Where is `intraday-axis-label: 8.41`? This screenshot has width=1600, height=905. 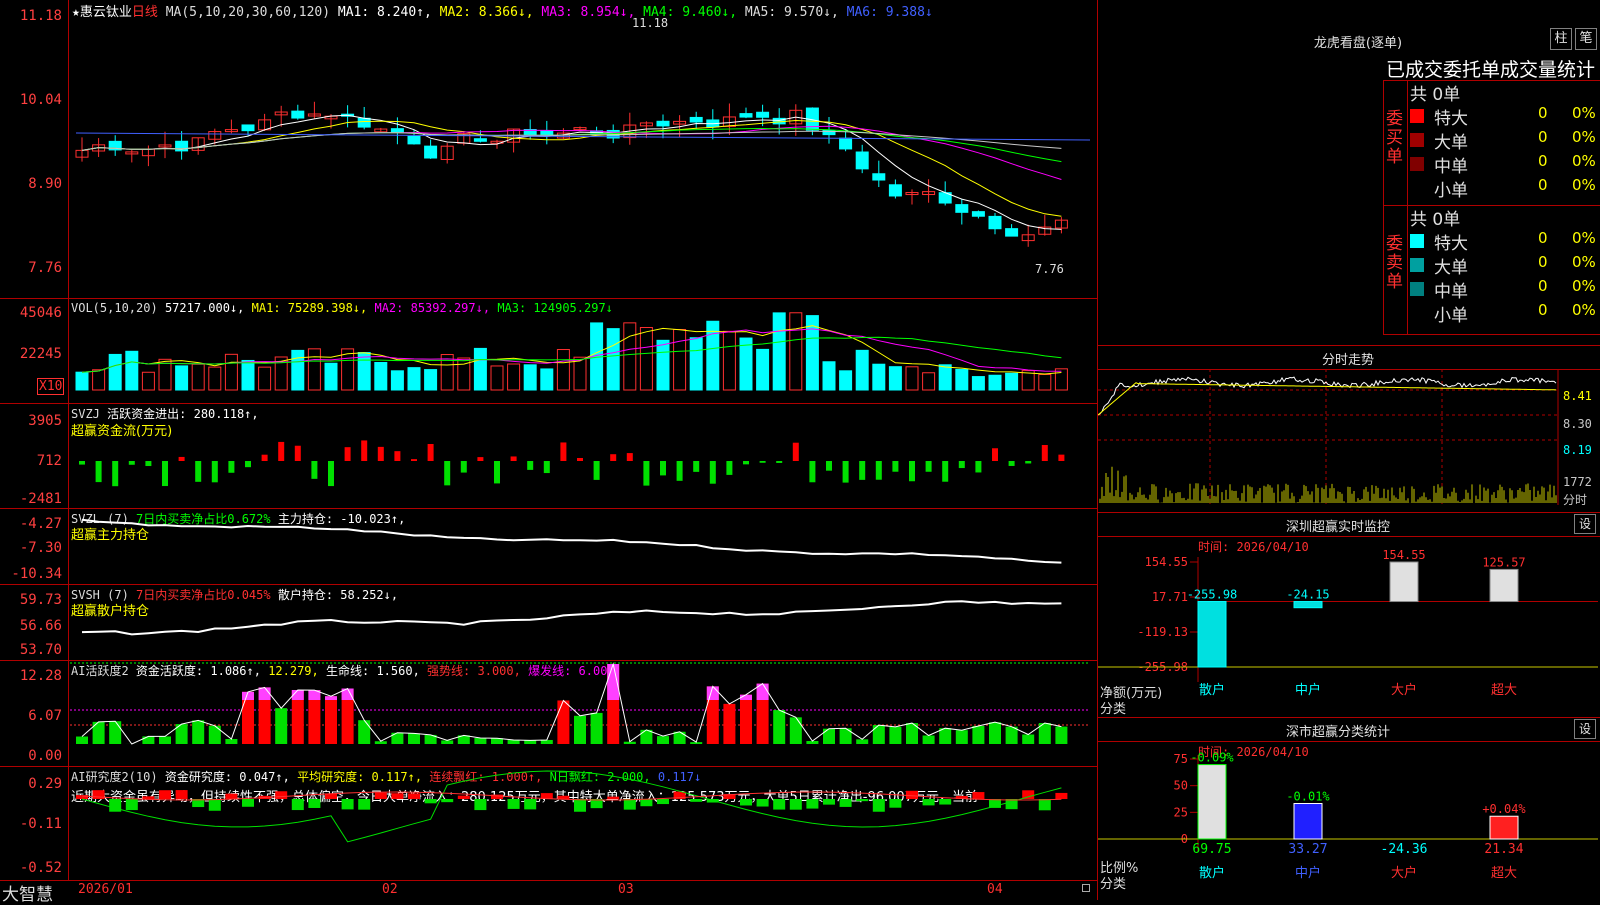
intraday-axis-label: 8.41 is located at coordinates (1577, 396).